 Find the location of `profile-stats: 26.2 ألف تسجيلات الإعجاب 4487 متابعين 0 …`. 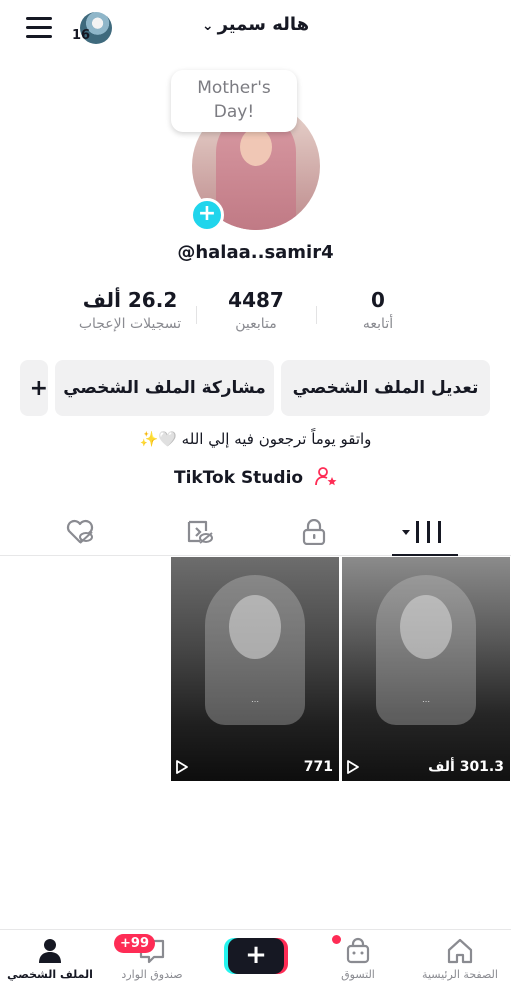

profile-stats: 26.2 ألف تسجيلات الإعجاب 4487 متابعين 0 … is located at coordinates (255, 318).